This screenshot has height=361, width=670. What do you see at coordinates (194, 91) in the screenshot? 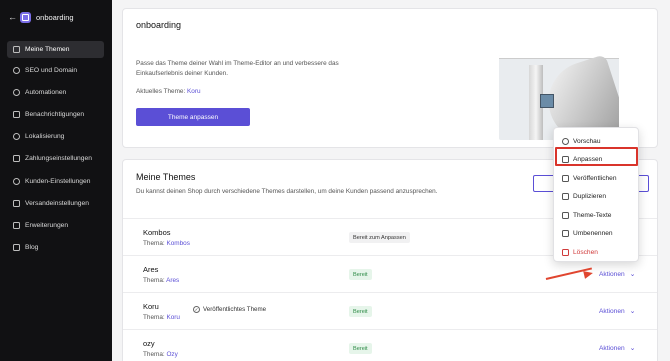
I see `current-theme-link: Koru` at bounding box center [194, 91].